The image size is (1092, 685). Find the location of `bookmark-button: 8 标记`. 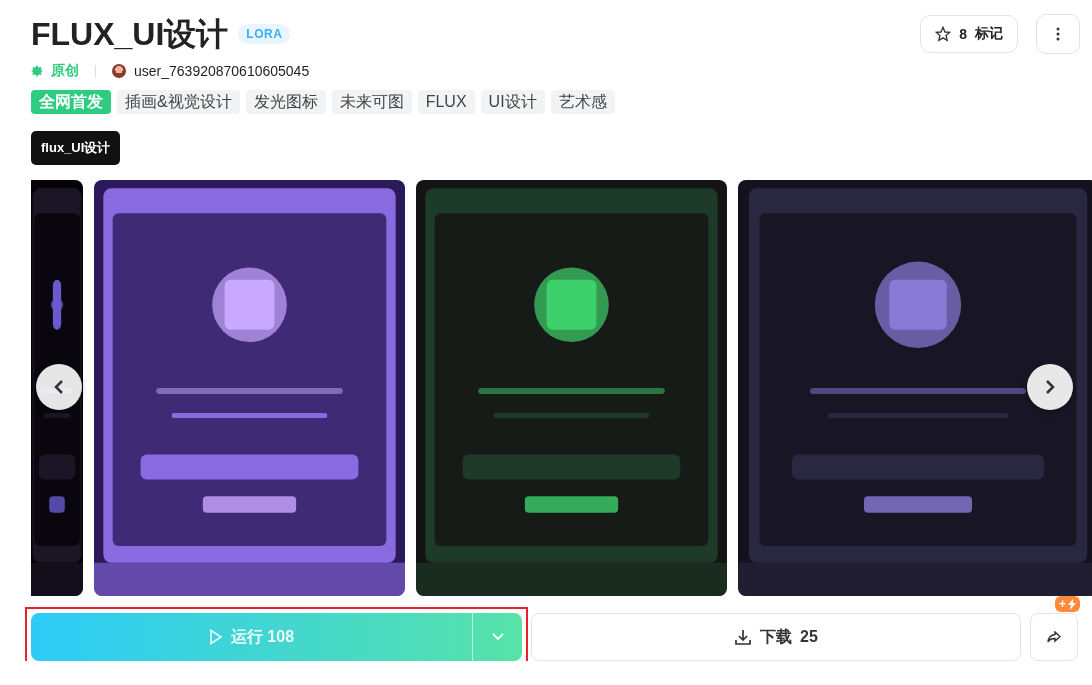

bookmark-button: 8 标记 is located at coordinates (969, 34).